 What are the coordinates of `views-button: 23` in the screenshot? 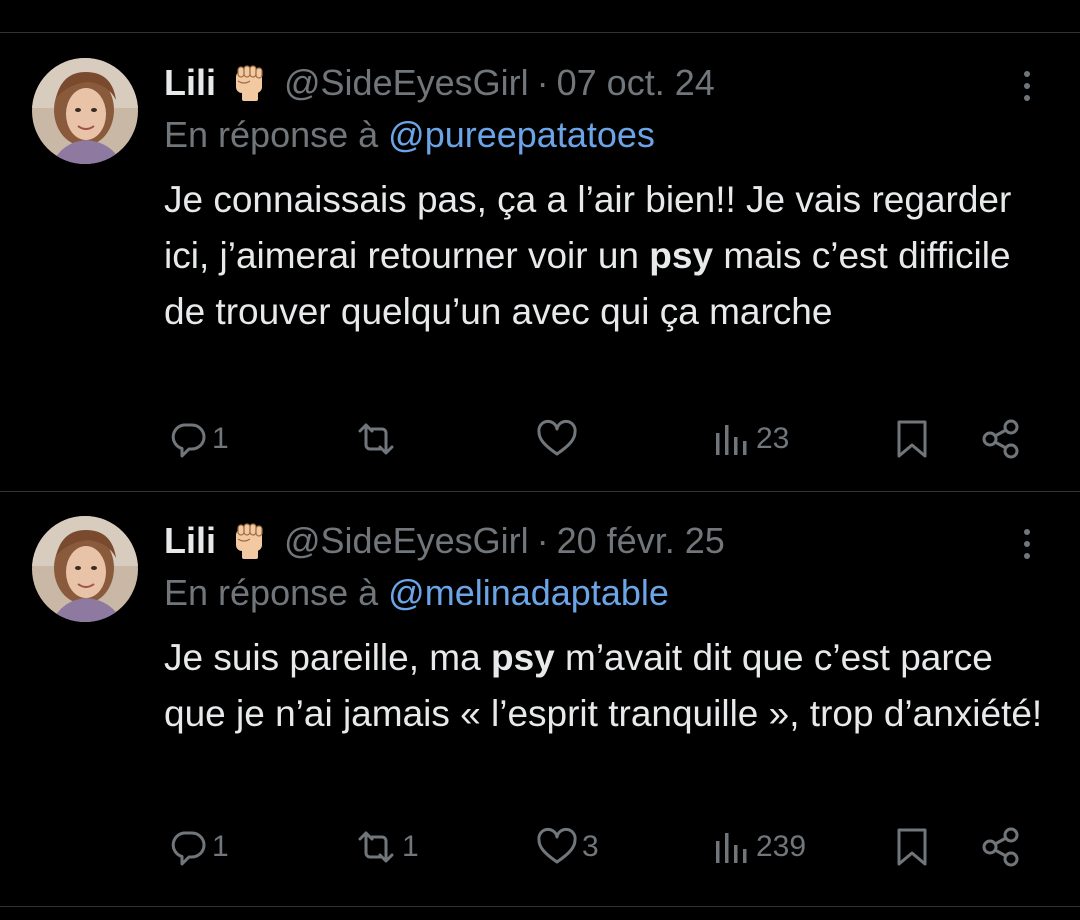 It's located at (750, 439).